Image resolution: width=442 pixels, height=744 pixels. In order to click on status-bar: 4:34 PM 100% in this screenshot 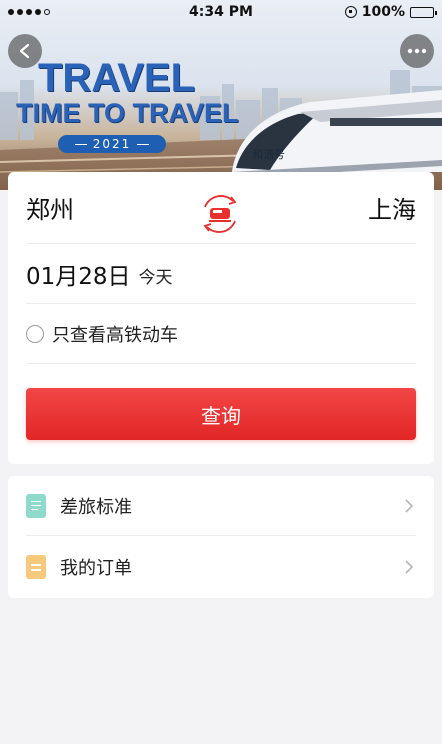, I will do `click(221, 12)`.